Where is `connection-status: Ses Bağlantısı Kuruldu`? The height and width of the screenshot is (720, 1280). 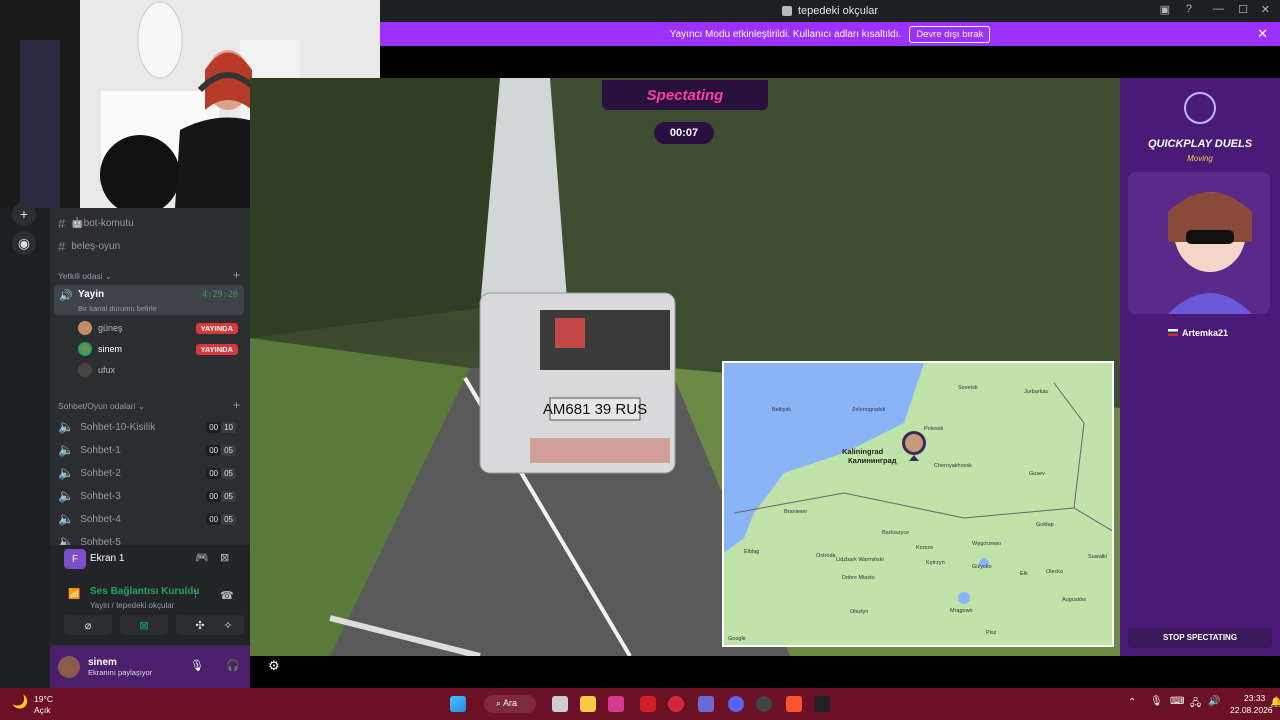
connection-status: Ses Bağlantısı Kuruldu is located at coordinates (144, 591).